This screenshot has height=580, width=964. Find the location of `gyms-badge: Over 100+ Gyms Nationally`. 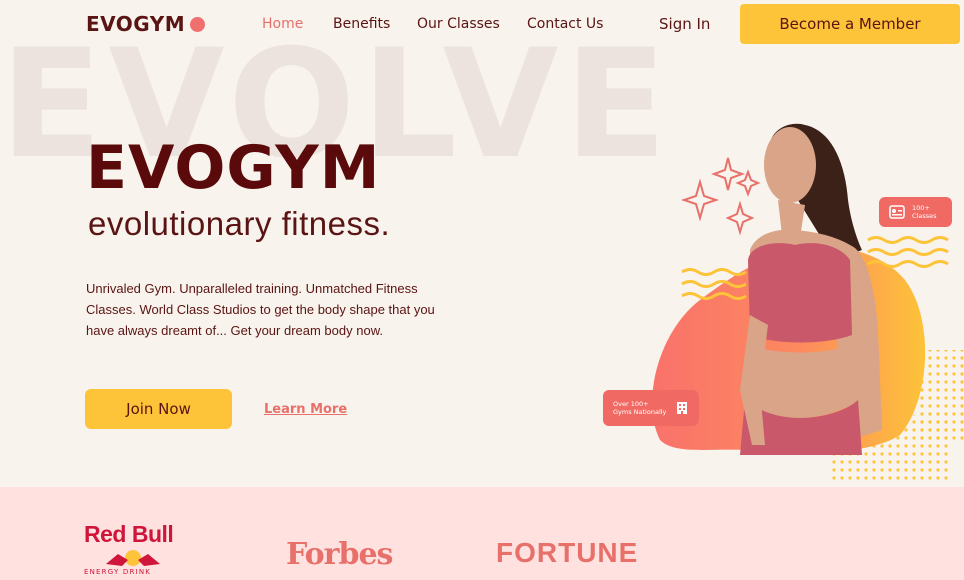

gyms-badge: Over 100+ Gyms Nationally is located at coordinates (651, 408).